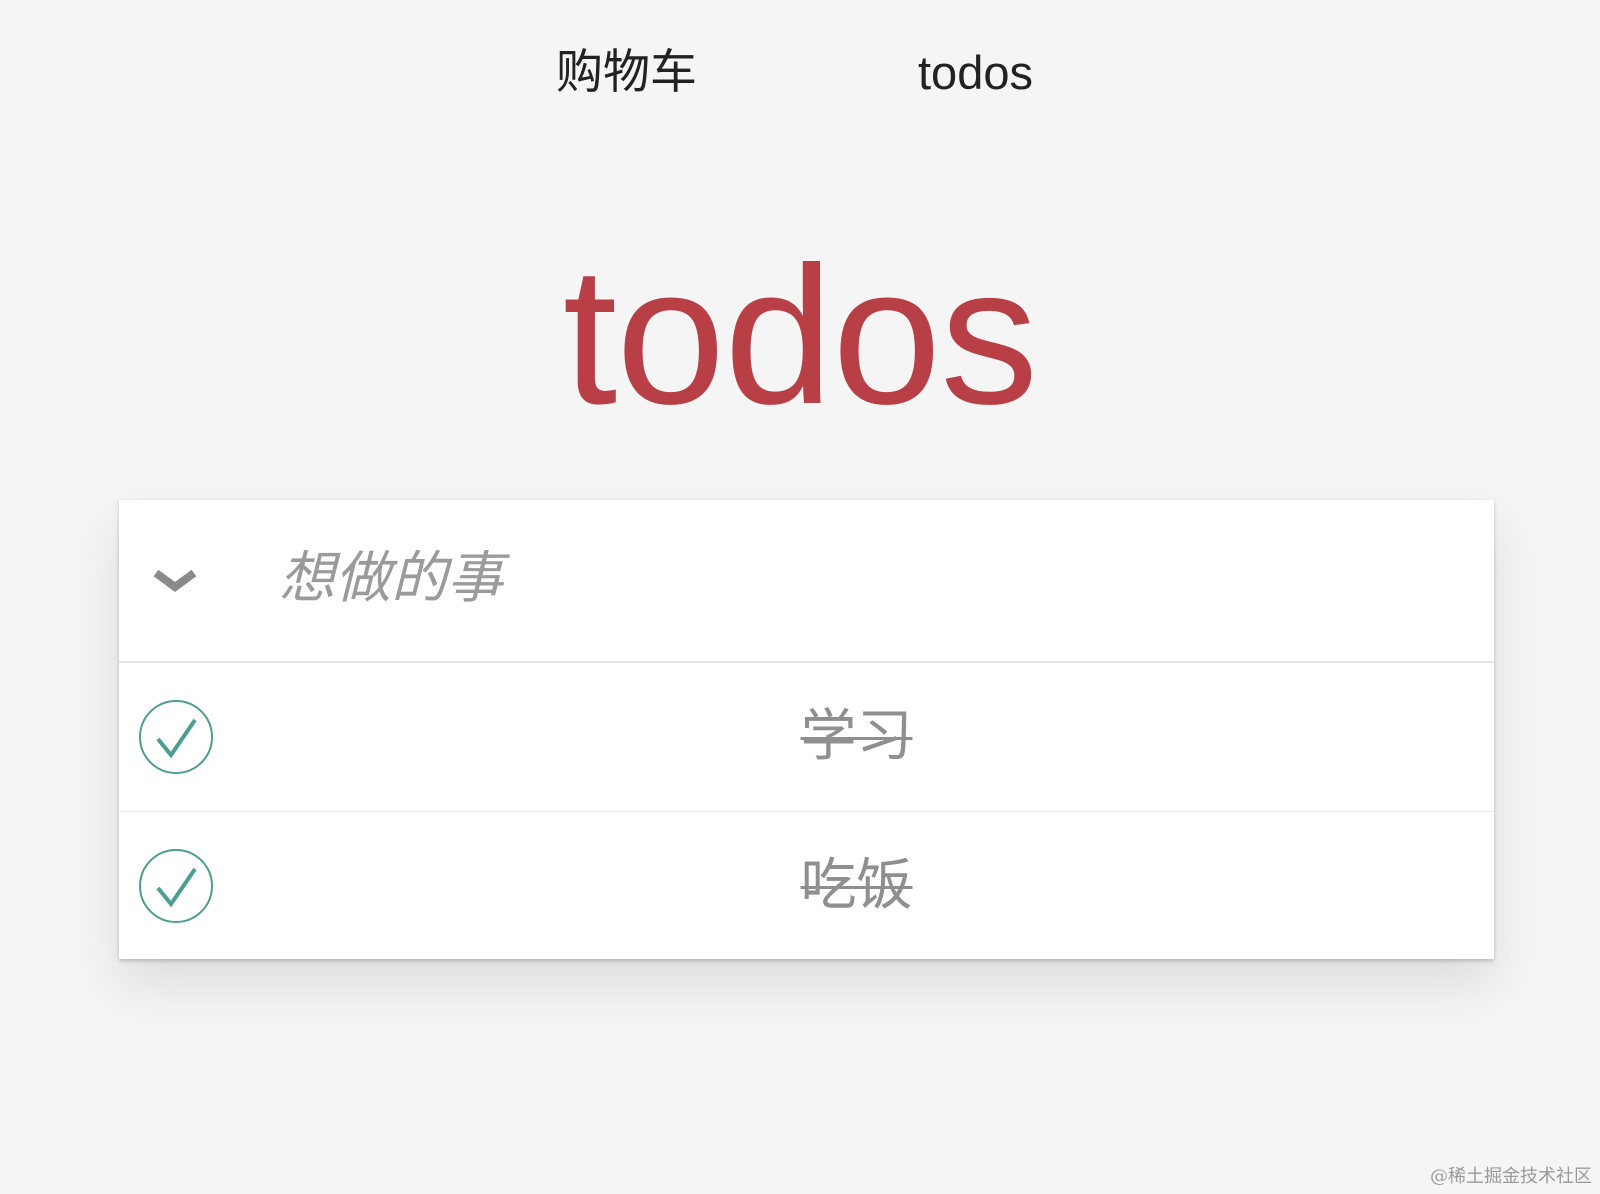 This screenshot has height=1194, width=1600. I want to click on chevron-down-icon, so click(175, 581).